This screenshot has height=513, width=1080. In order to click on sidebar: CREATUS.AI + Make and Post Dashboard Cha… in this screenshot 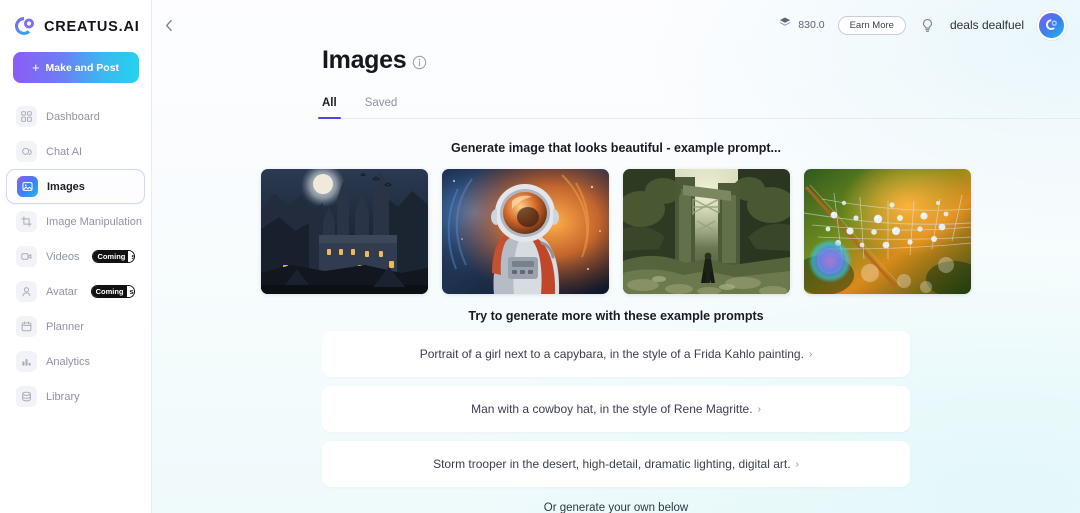, I will do `click(76, 256)`.